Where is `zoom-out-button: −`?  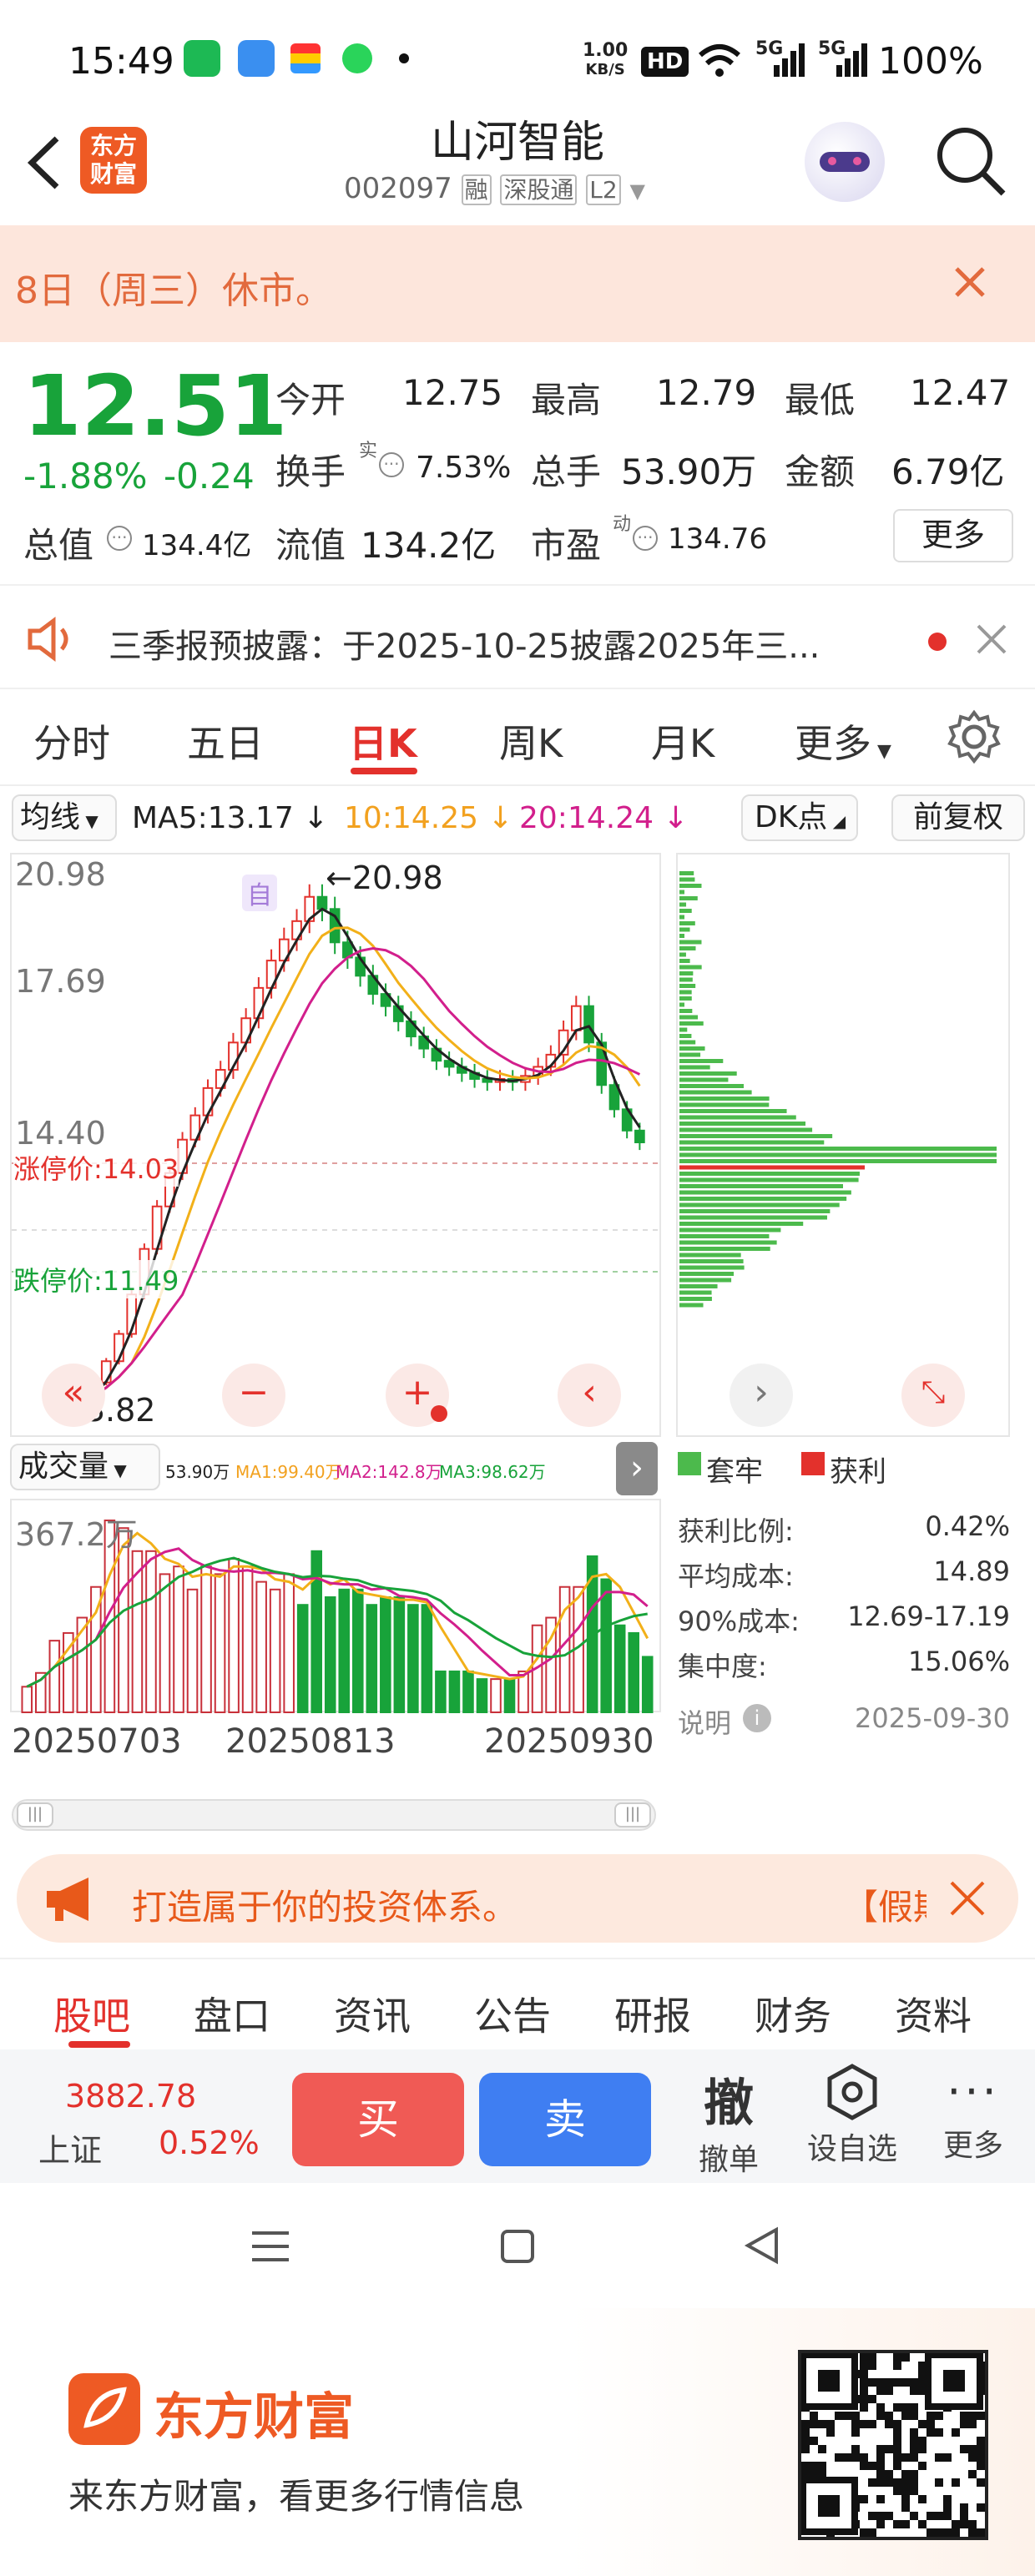 zoom-out-button: − is located at coordinates (254, 1396).